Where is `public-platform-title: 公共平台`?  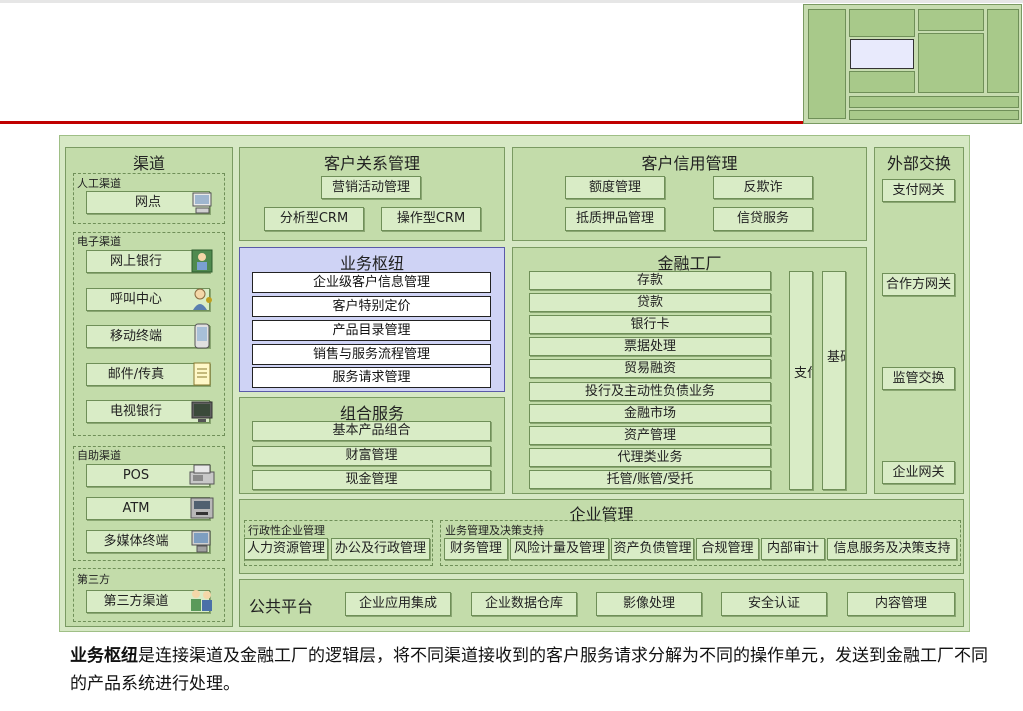
public-platform-title: 公共平台 is located at coordinates (281, 606).